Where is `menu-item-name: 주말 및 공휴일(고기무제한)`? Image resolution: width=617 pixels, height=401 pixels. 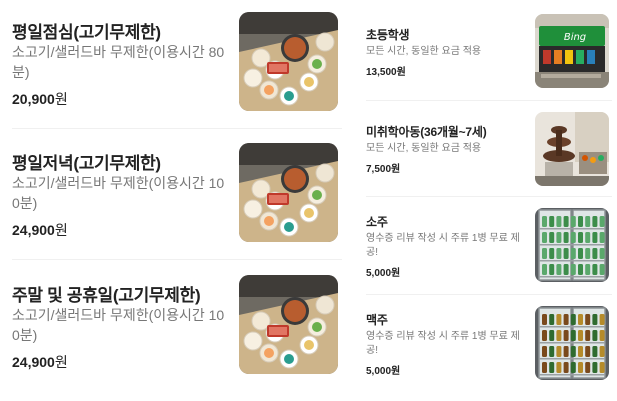 menu-item-name: 주말 및 공휴일(고기무제한) is located at coordinates (106, 295).